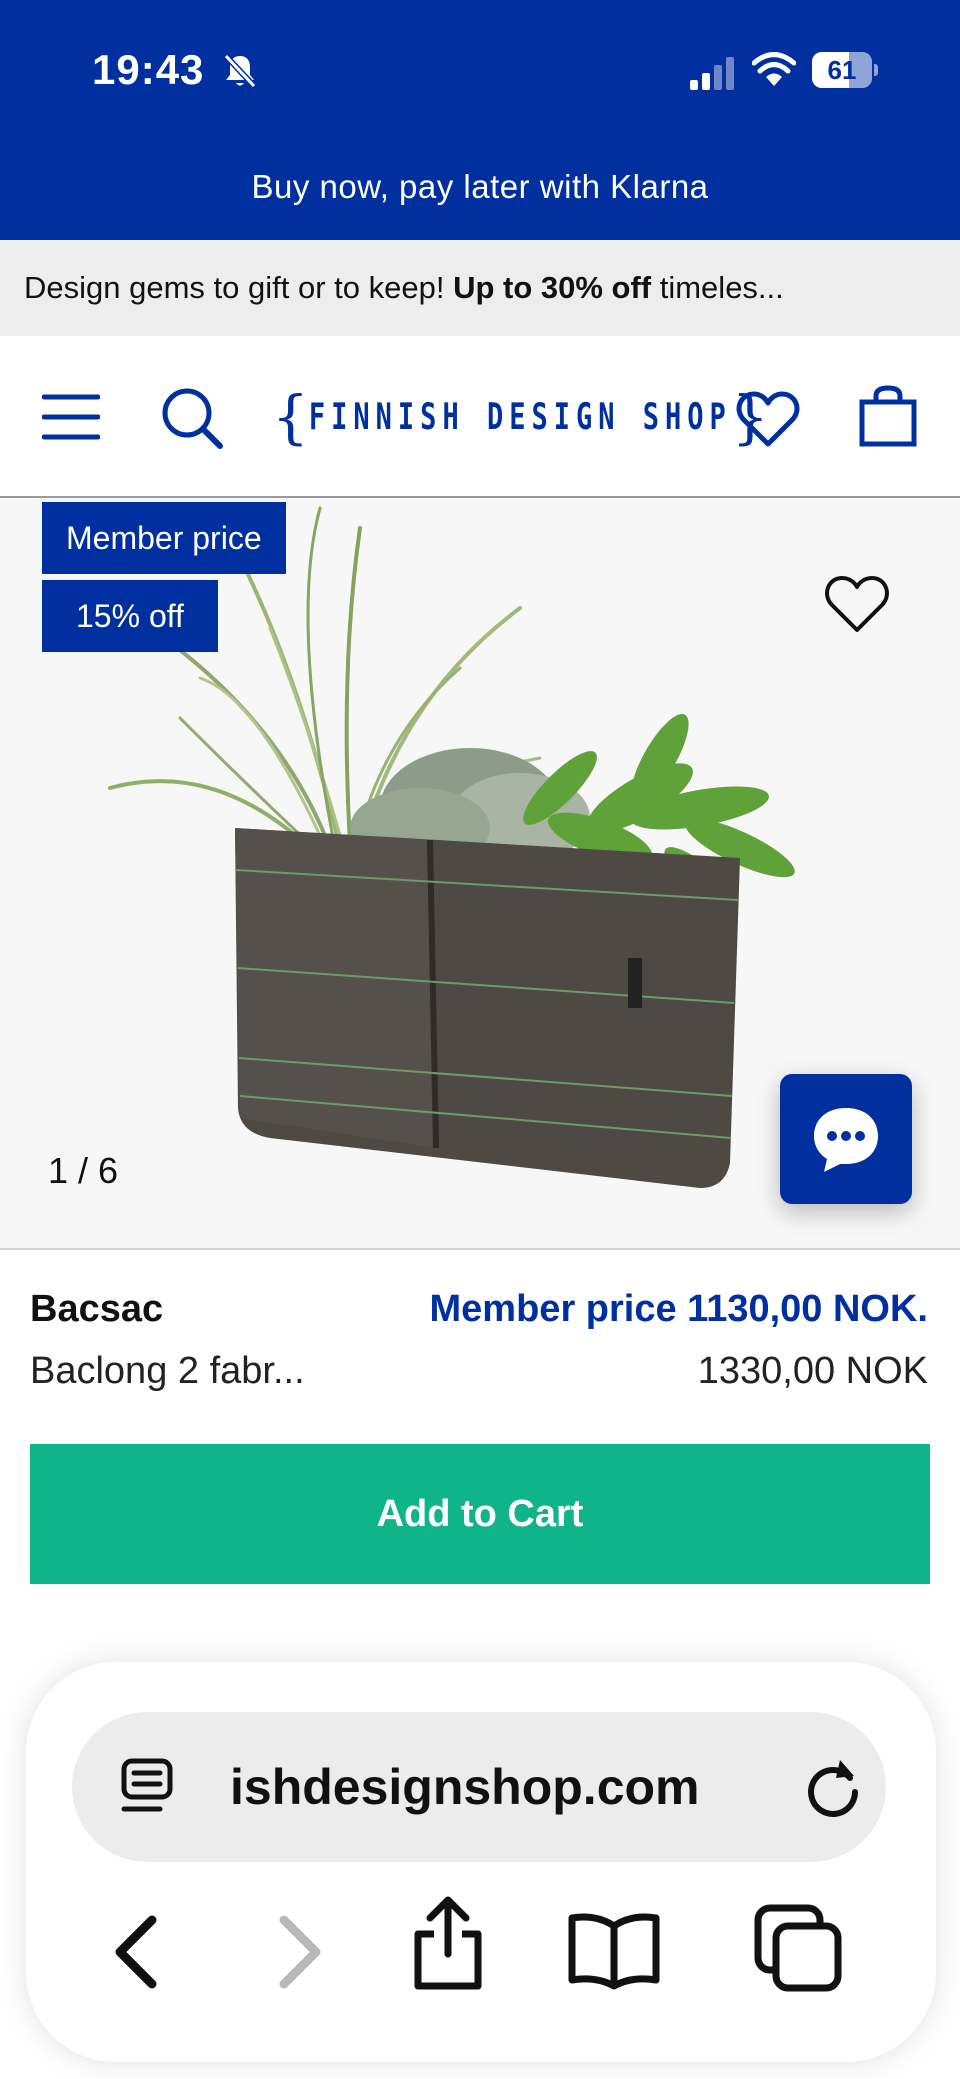  I want to click on back-icon, so click(136, 1952).